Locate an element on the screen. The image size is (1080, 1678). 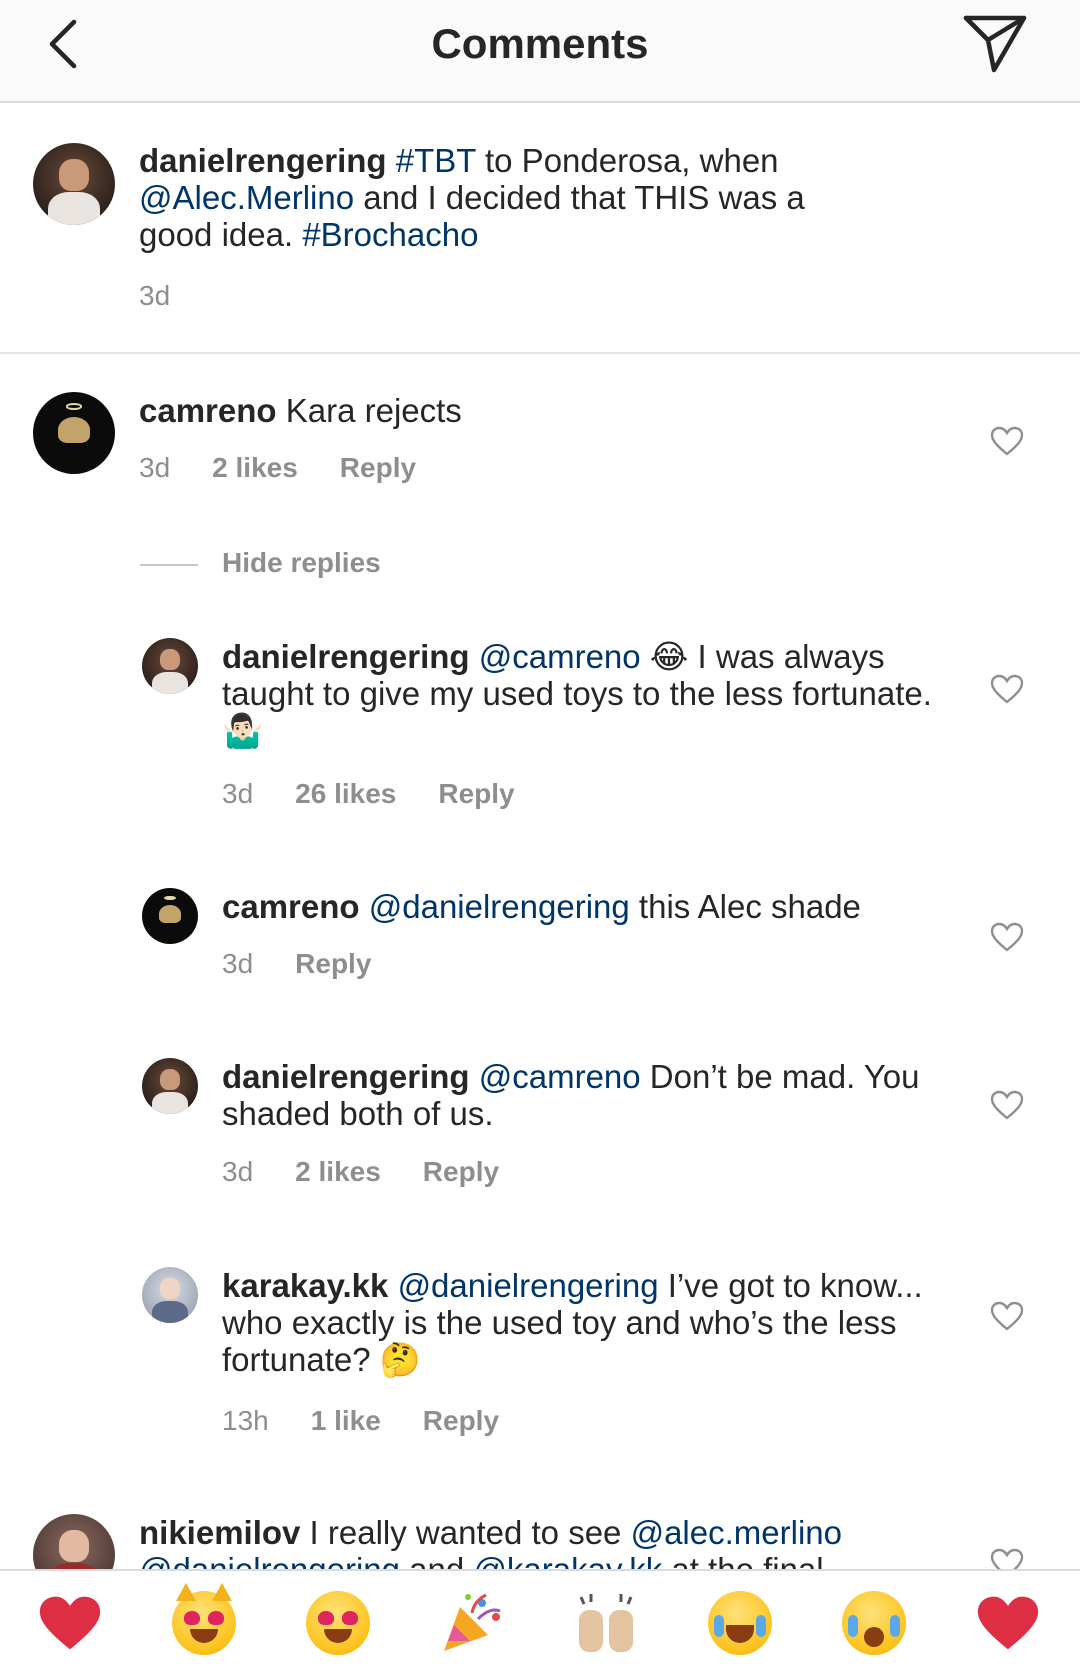
reply-text: camreno @danielrengering this Alec shade is located at coordinates (541, 906).